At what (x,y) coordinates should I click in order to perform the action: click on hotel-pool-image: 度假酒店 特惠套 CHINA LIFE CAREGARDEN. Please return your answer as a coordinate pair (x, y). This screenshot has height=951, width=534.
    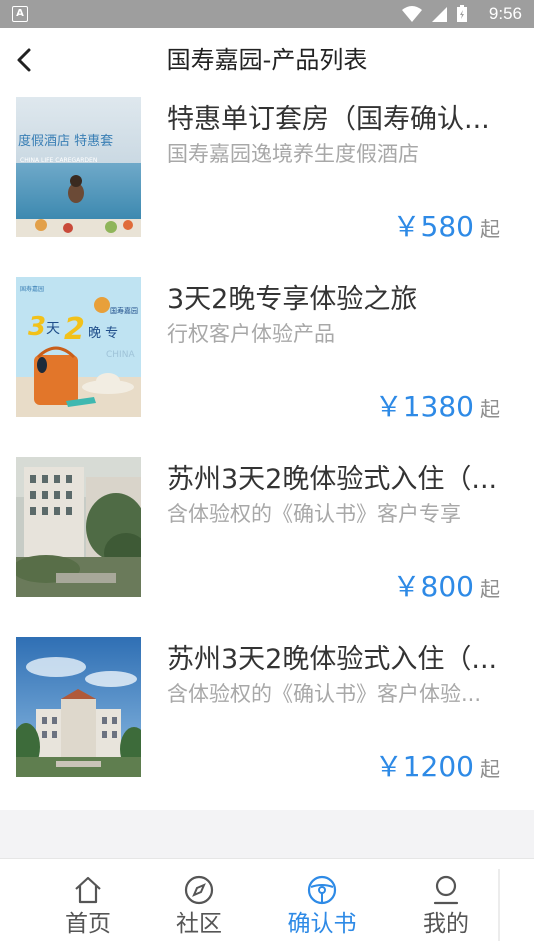
    Looking at the image, I should click on (78, 167).